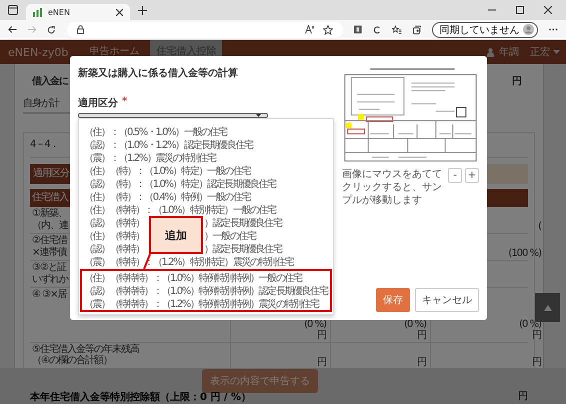  I want to click on row-label: ②住宅借, so click(49, 240).